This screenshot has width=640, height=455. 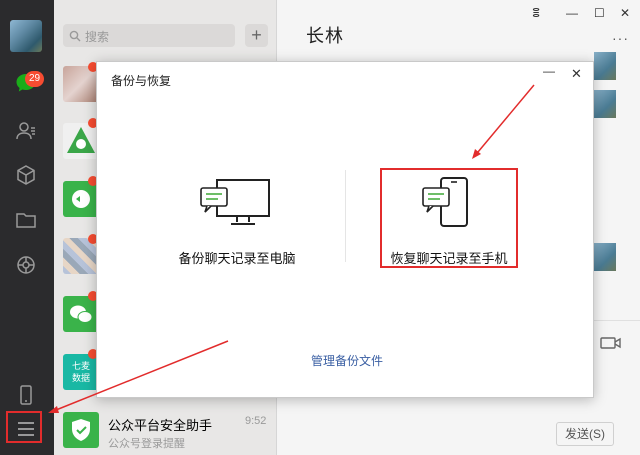 I want to click on arrow-to-restore, so click(x=506, y=118).